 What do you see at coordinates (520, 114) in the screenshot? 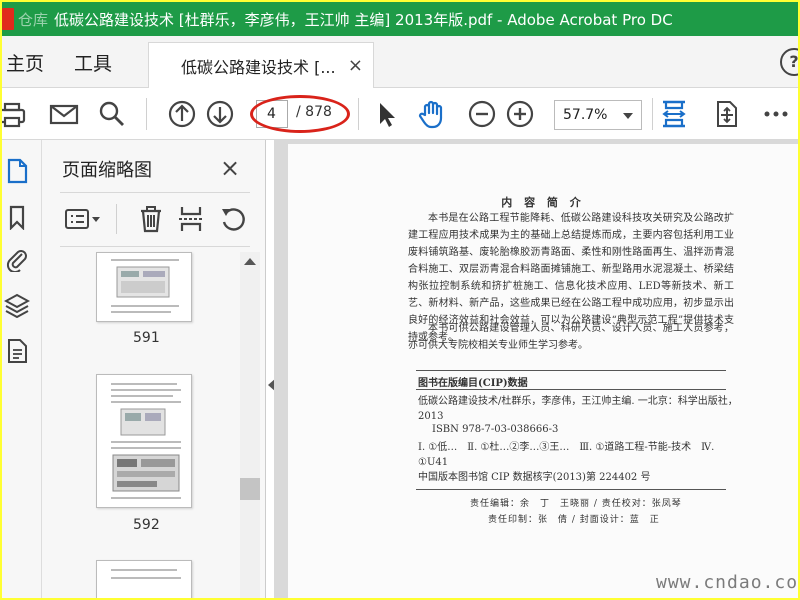
I see `zoom-in-icon` at bounding box center [520, 114].